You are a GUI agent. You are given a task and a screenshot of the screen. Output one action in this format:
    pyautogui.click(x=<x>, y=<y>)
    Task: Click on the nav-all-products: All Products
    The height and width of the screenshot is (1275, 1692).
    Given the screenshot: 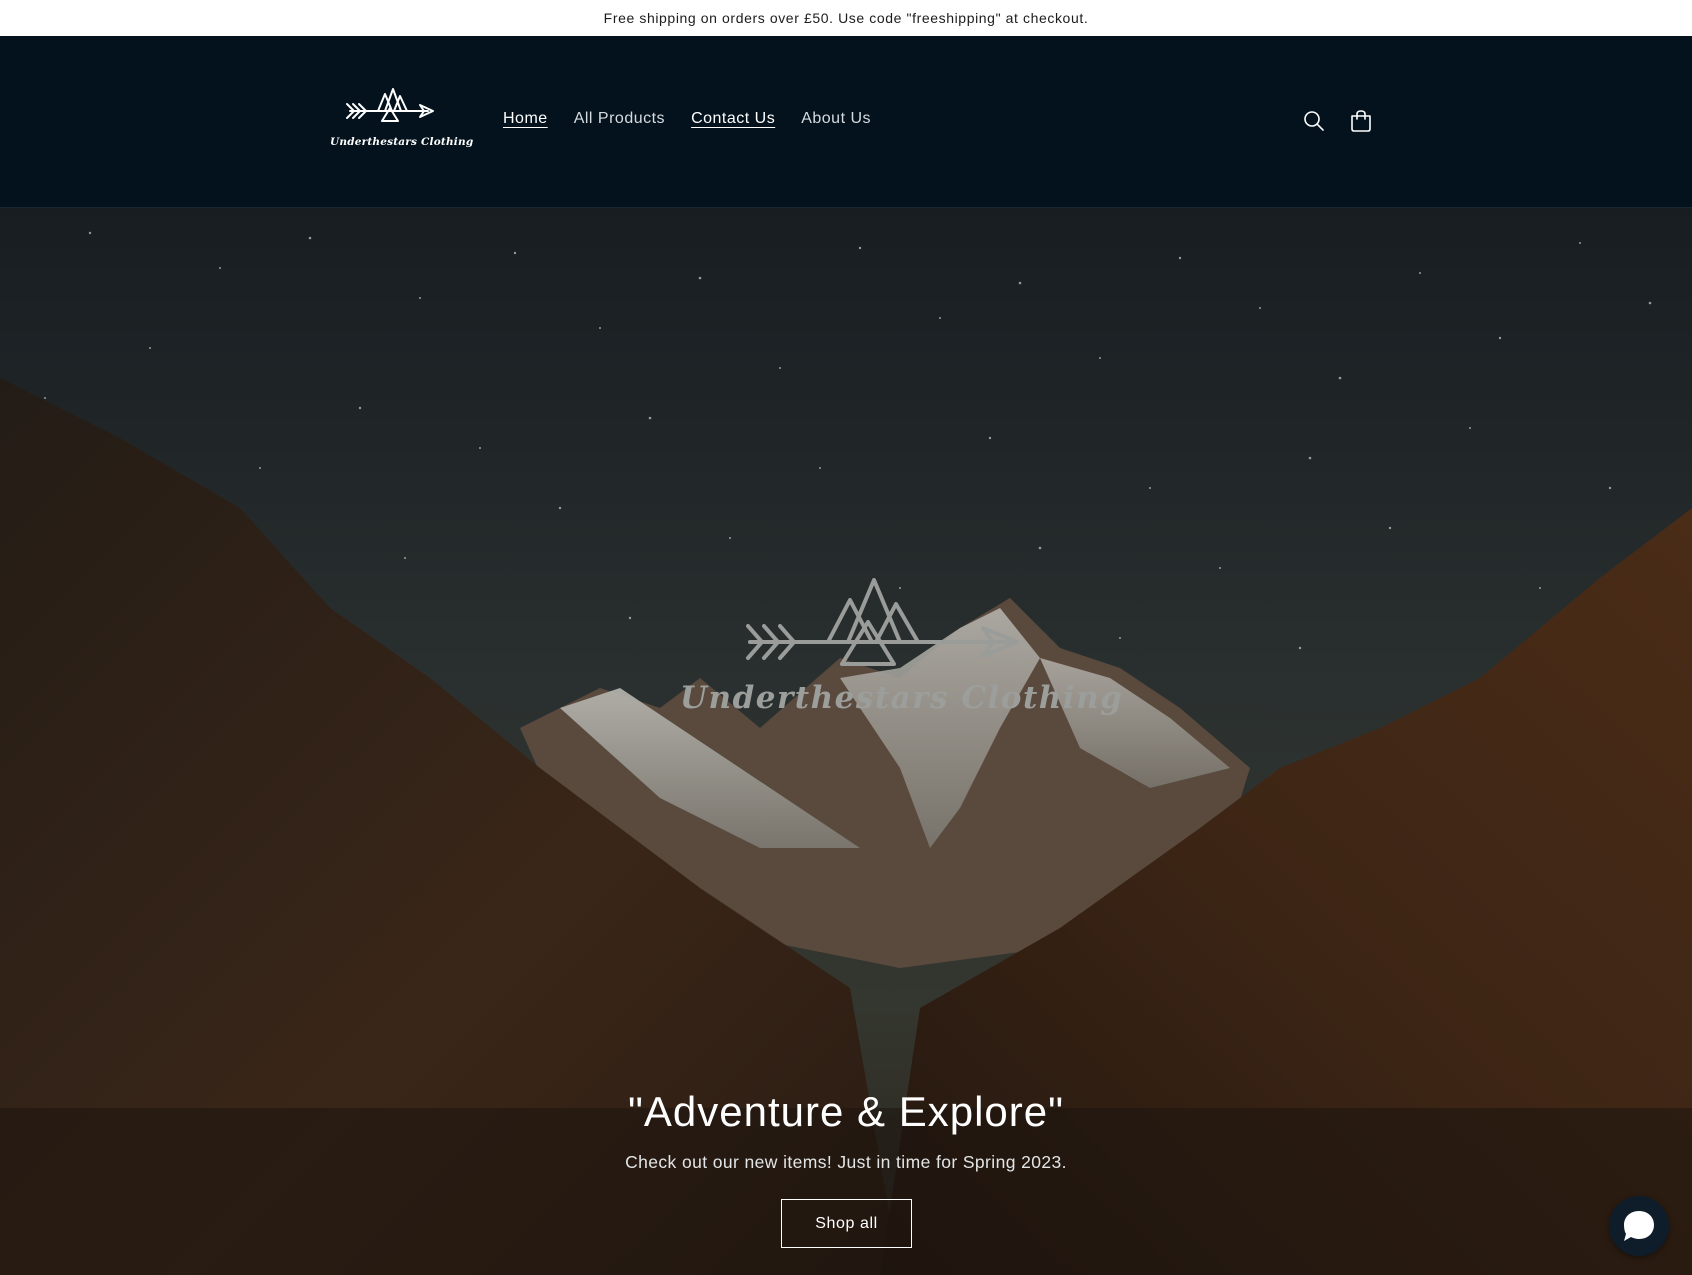 What is the action you would take?
    pyautogui.click(x=619, y=119)
    